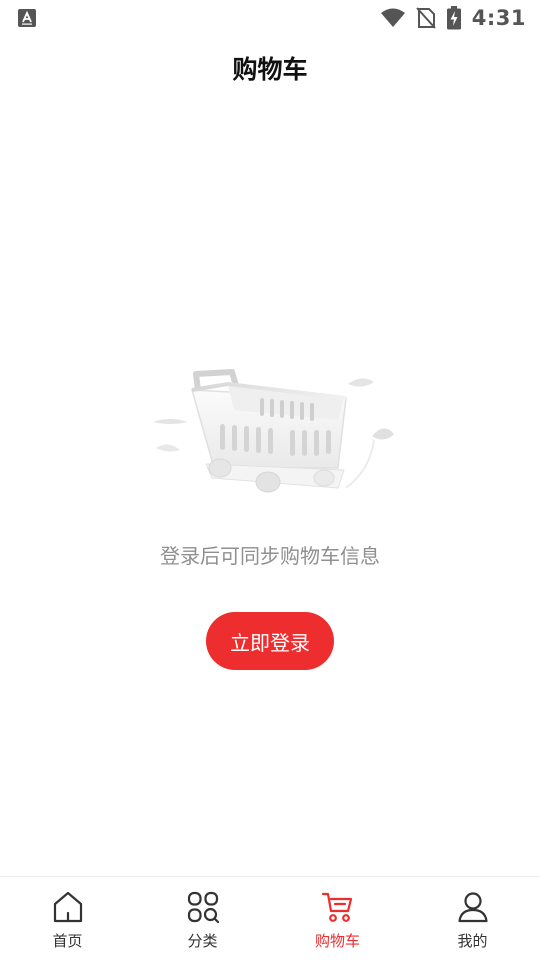  What do you see at coordinates (336, 907) in the screenshot?
I see `cart-icon` at bounding box center [336, 907].